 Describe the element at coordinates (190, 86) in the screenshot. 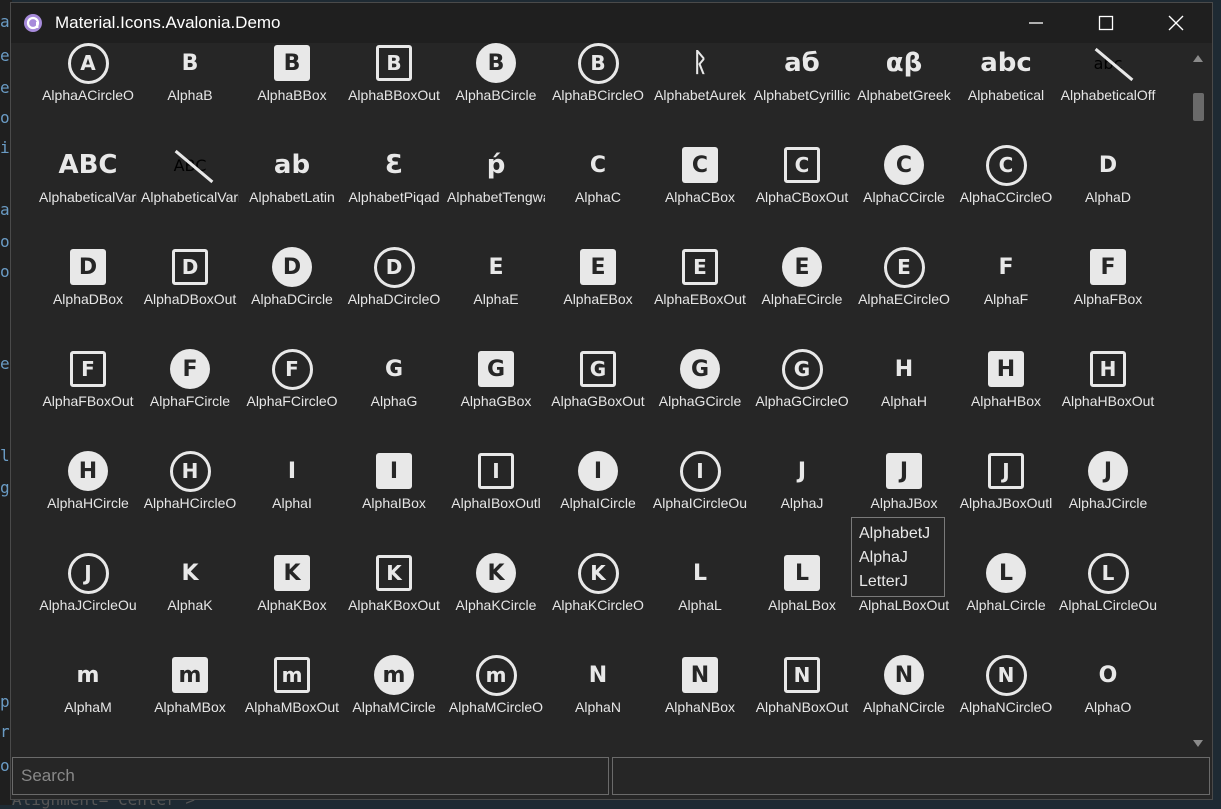

I see `icon-cell: BAlphaB` at that location.